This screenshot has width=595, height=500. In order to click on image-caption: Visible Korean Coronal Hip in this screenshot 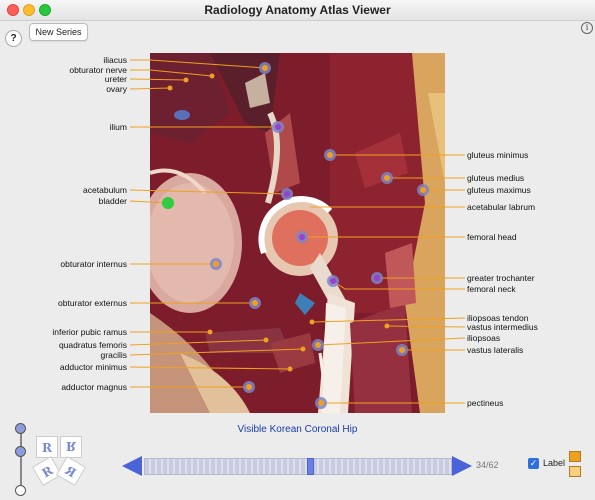, I will do `click(297, 429)`.